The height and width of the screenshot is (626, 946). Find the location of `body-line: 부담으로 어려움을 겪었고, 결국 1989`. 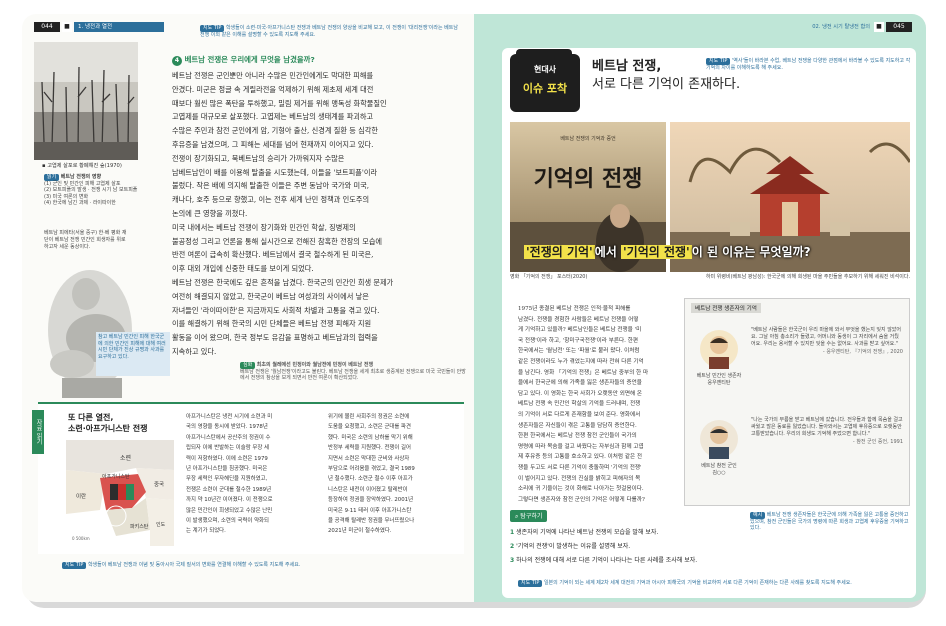

body-line: 부담으로 어려움을 겪었고, 결국 1989 is located at coordinates (371, 469).